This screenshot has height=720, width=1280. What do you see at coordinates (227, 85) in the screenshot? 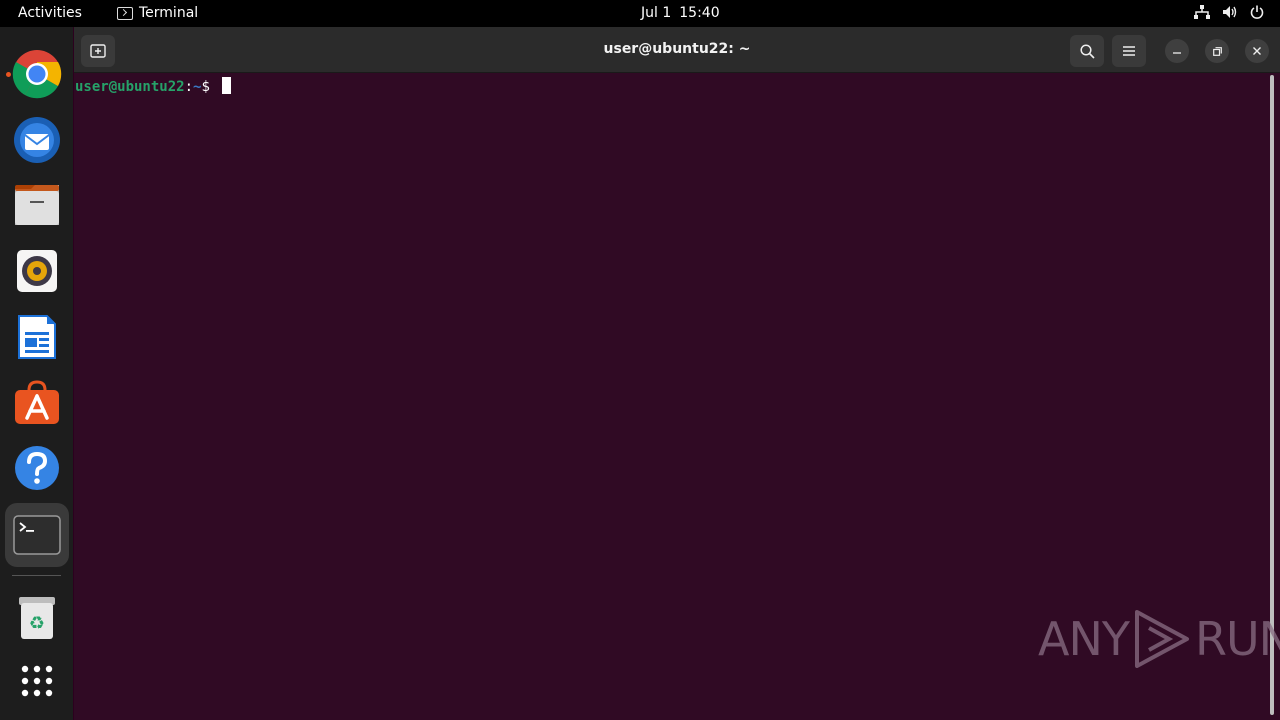
I see `text-cursor` at bounding box center [227, 85].